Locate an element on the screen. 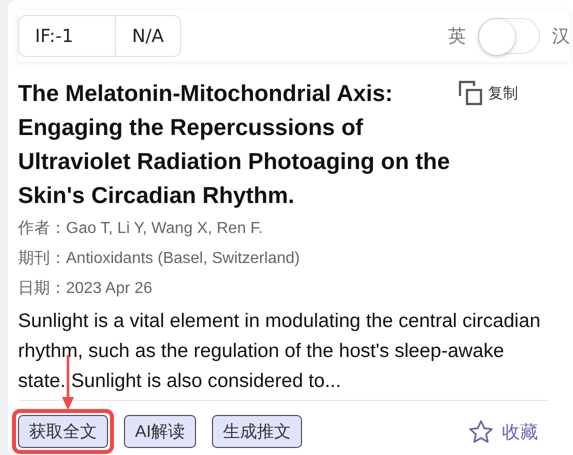 This screenshot has width=573, height=455. meta-value: Antioxidants (Basel, Switzerland) is located at coordinates (183, 259).